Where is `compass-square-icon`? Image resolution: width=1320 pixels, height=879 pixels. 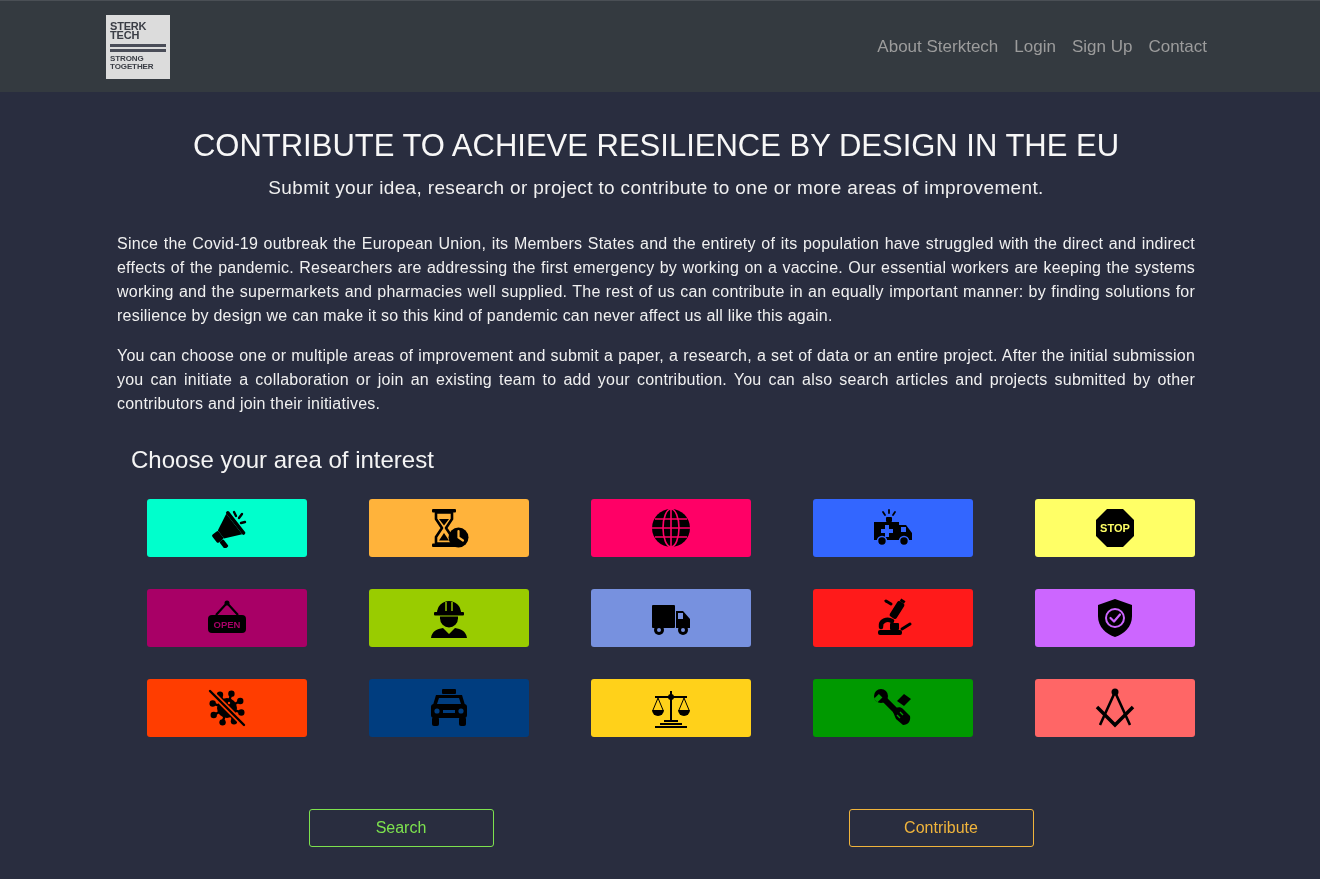
compass-square-icon is located at coordinates (1115, 708).